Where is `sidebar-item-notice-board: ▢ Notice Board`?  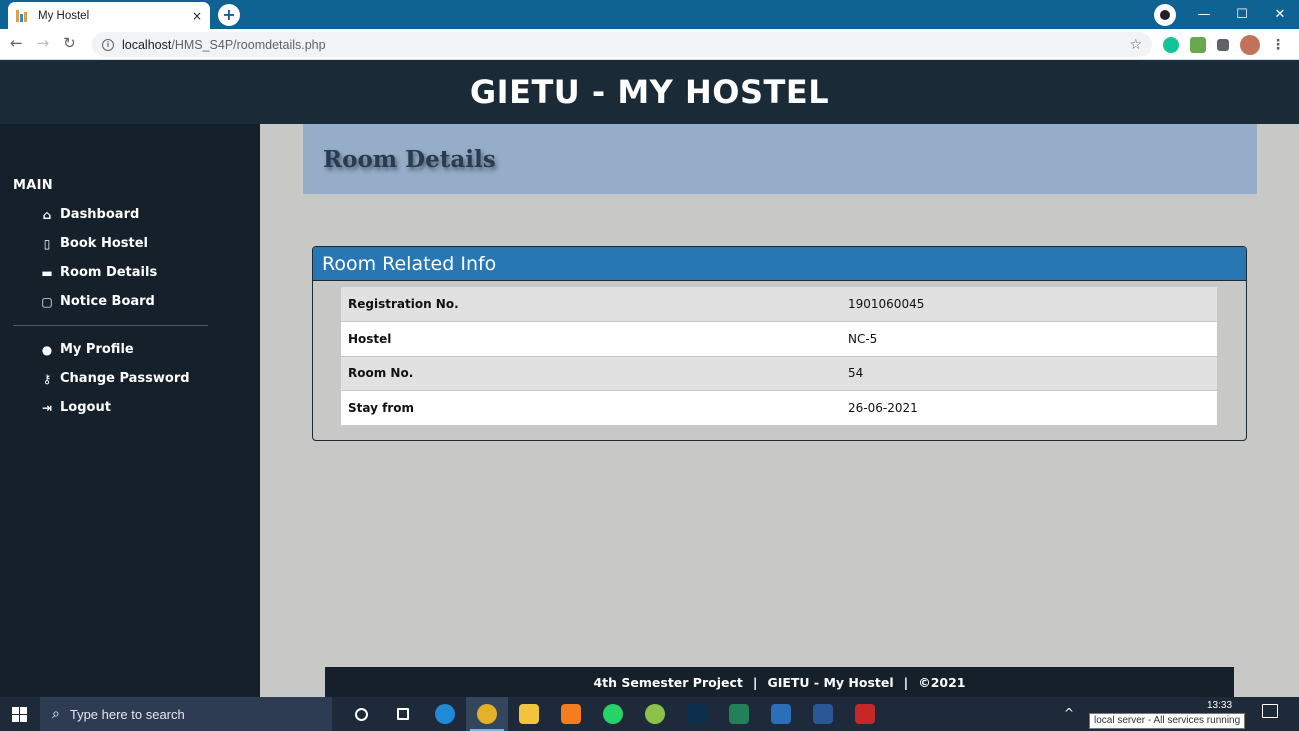
sidebar-item-notice-board: ▢ Notice Board is located at coordinates (98, 301).